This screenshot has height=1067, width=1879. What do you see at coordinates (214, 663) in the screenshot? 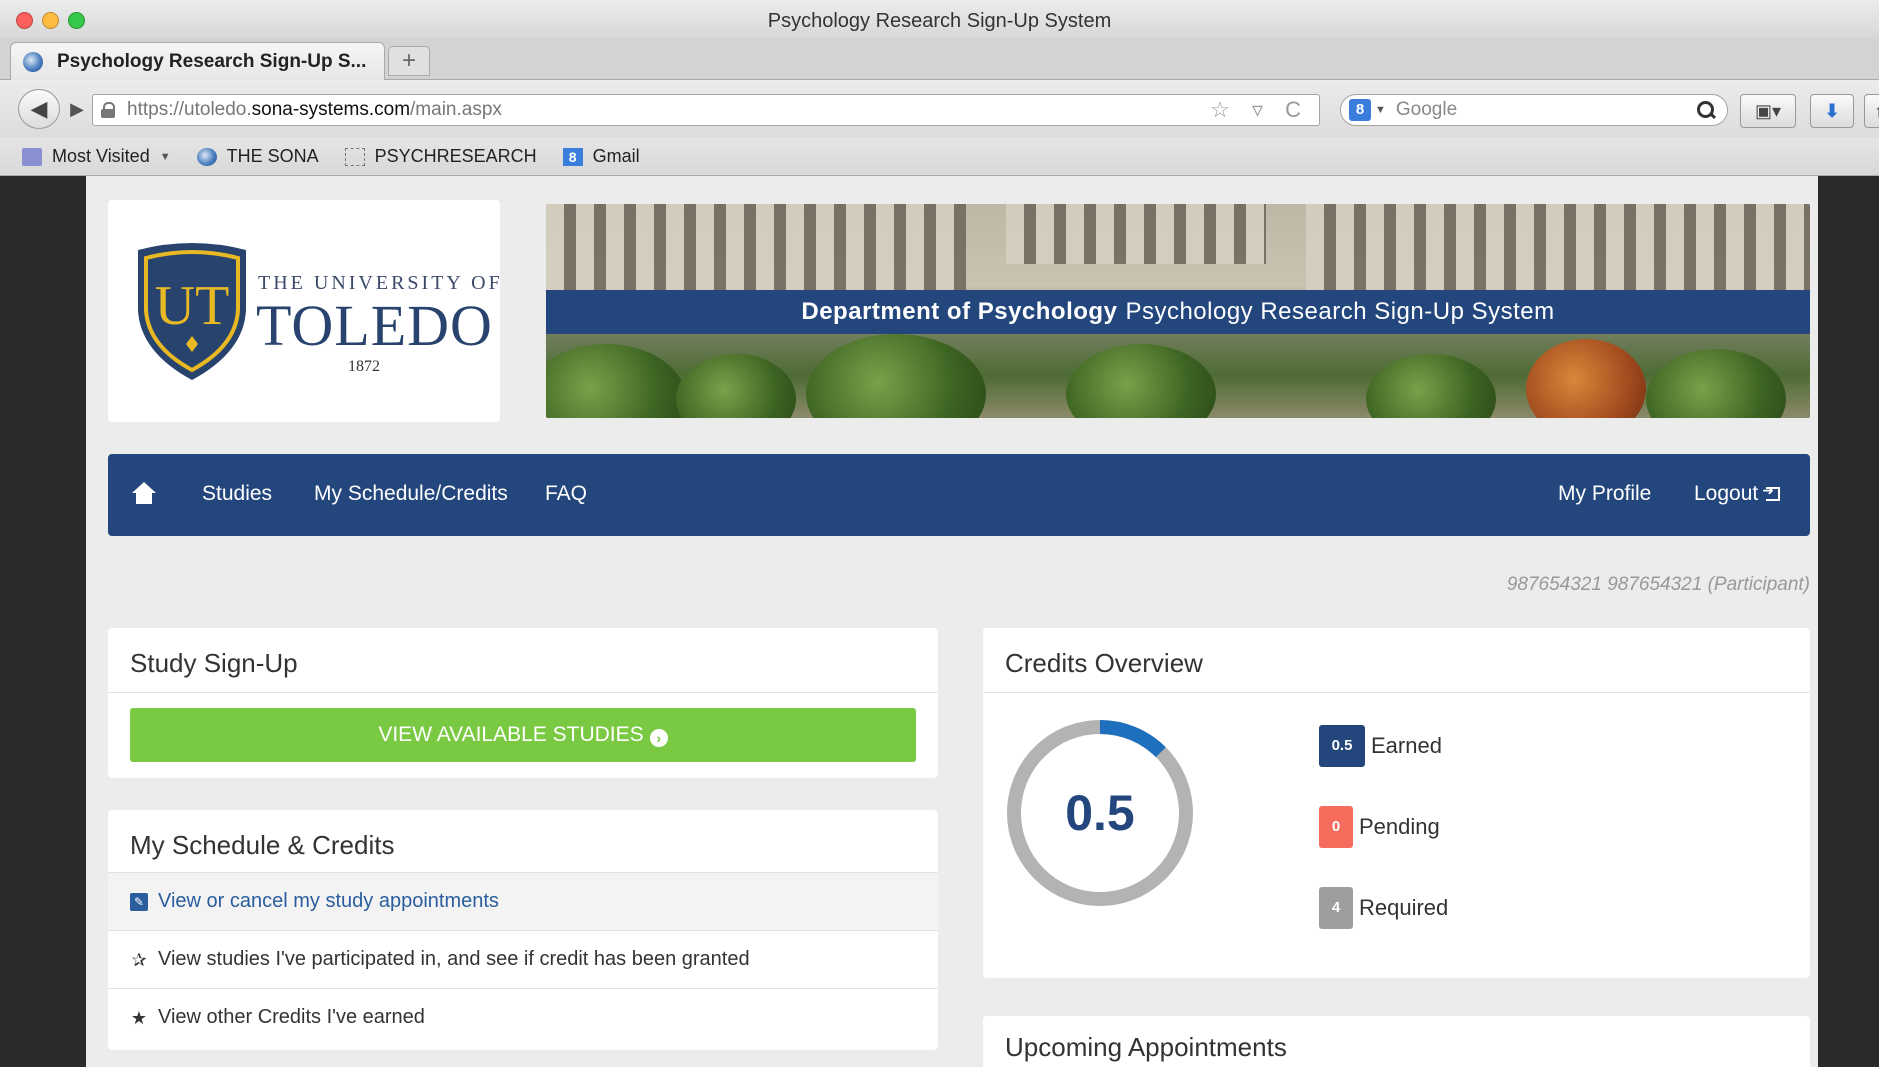
I see `card-title: Study Sign-Up` at bounding box center [214, 663].